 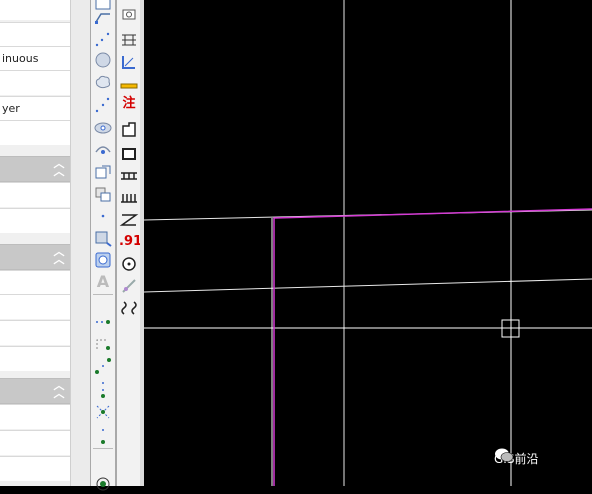 What do you see at coordinates (103, 216) in the screenshot?
I see `point-tool-icon` at bounding box center [103, 216].